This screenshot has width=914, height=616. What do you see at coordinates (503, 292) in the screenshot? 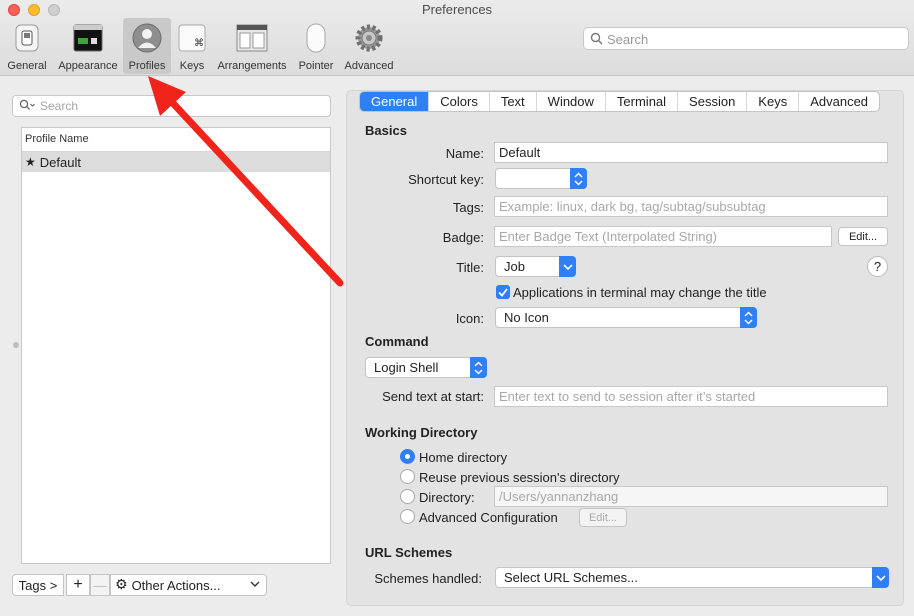
I see `apps-change-title-checkbox` at bounding box center [503, 292].